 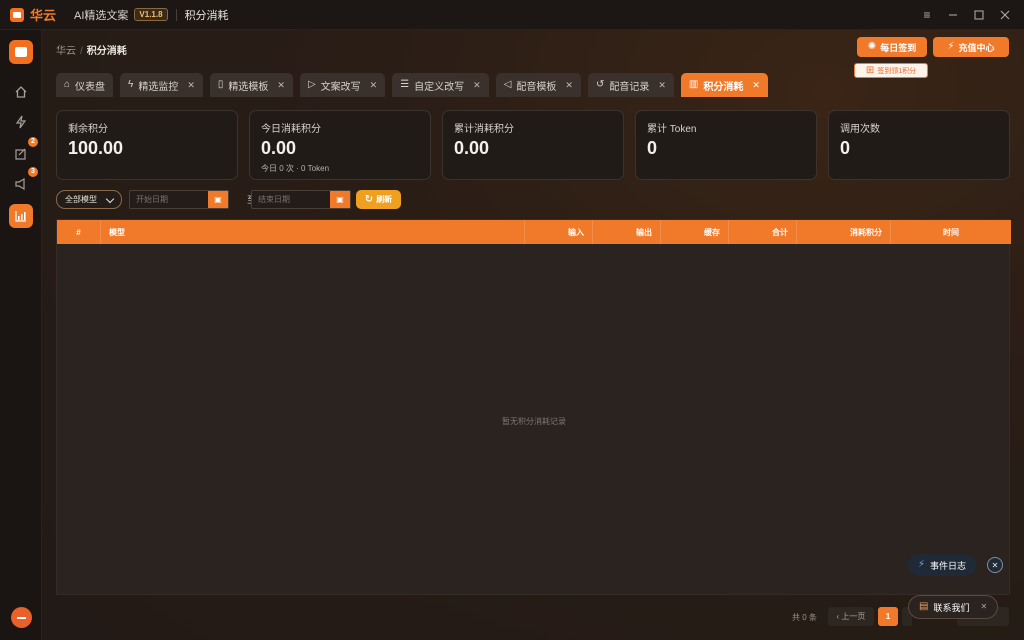 I want to click on app-logo-icon, so click(x=17, y=14).